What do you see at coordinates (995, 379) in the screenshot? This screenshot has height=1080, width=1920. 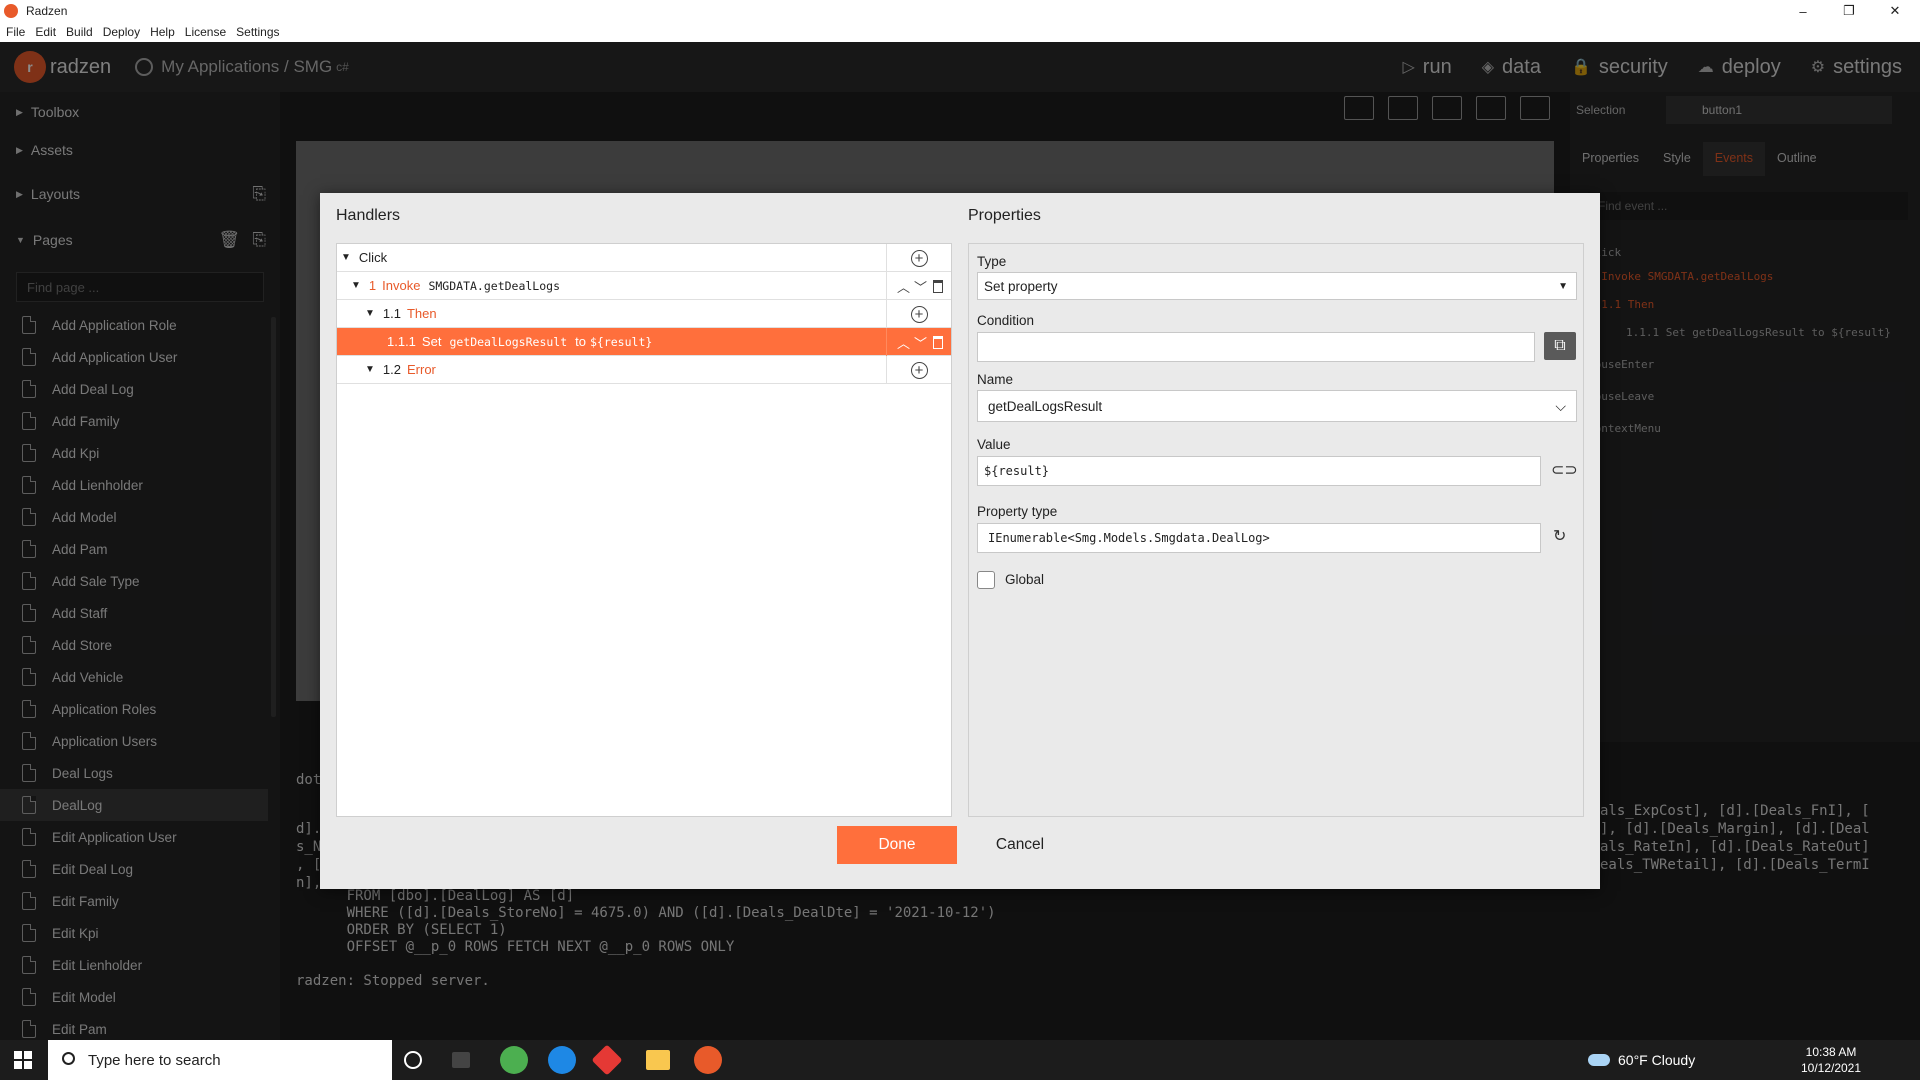 I see `name-label: Name` at bounding box center [995, 379].